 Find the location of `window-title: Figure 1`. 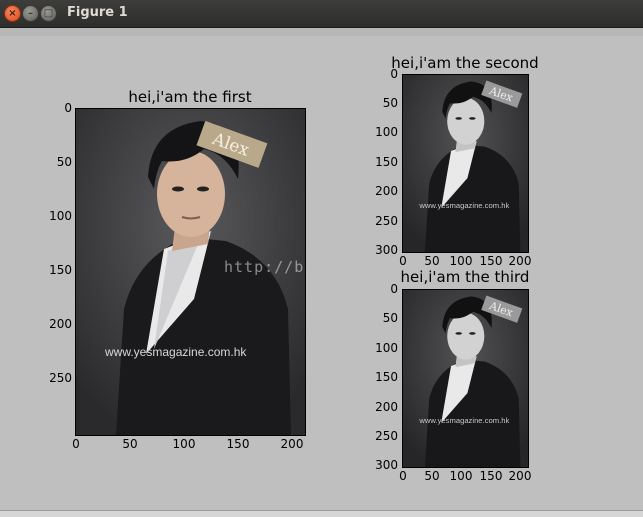

window-title: Figure 1 is located at coordinates (97, 12).